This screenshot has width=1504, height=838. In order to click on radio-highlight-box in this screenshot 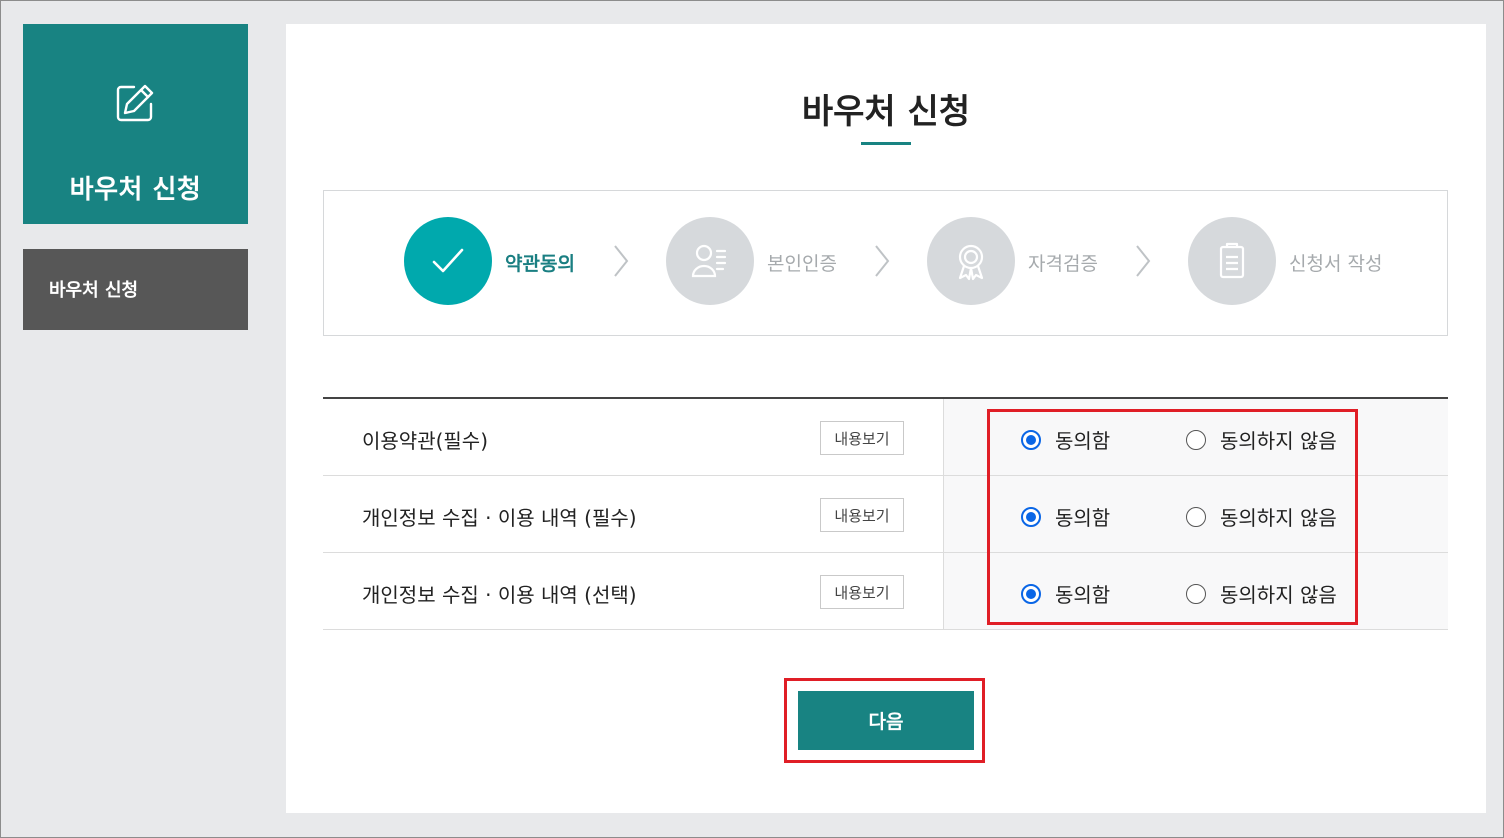, I will do `click(1172, 517)`.